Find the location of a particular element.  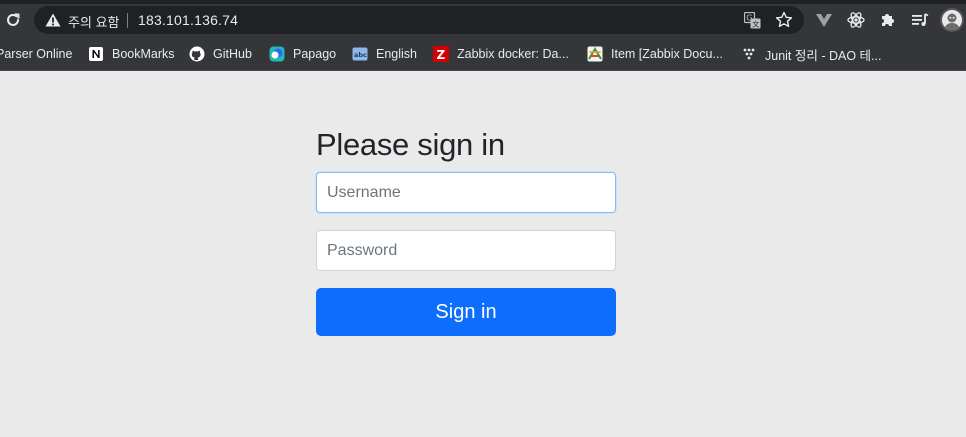

papago-icon is located at coordinates (277, 54).